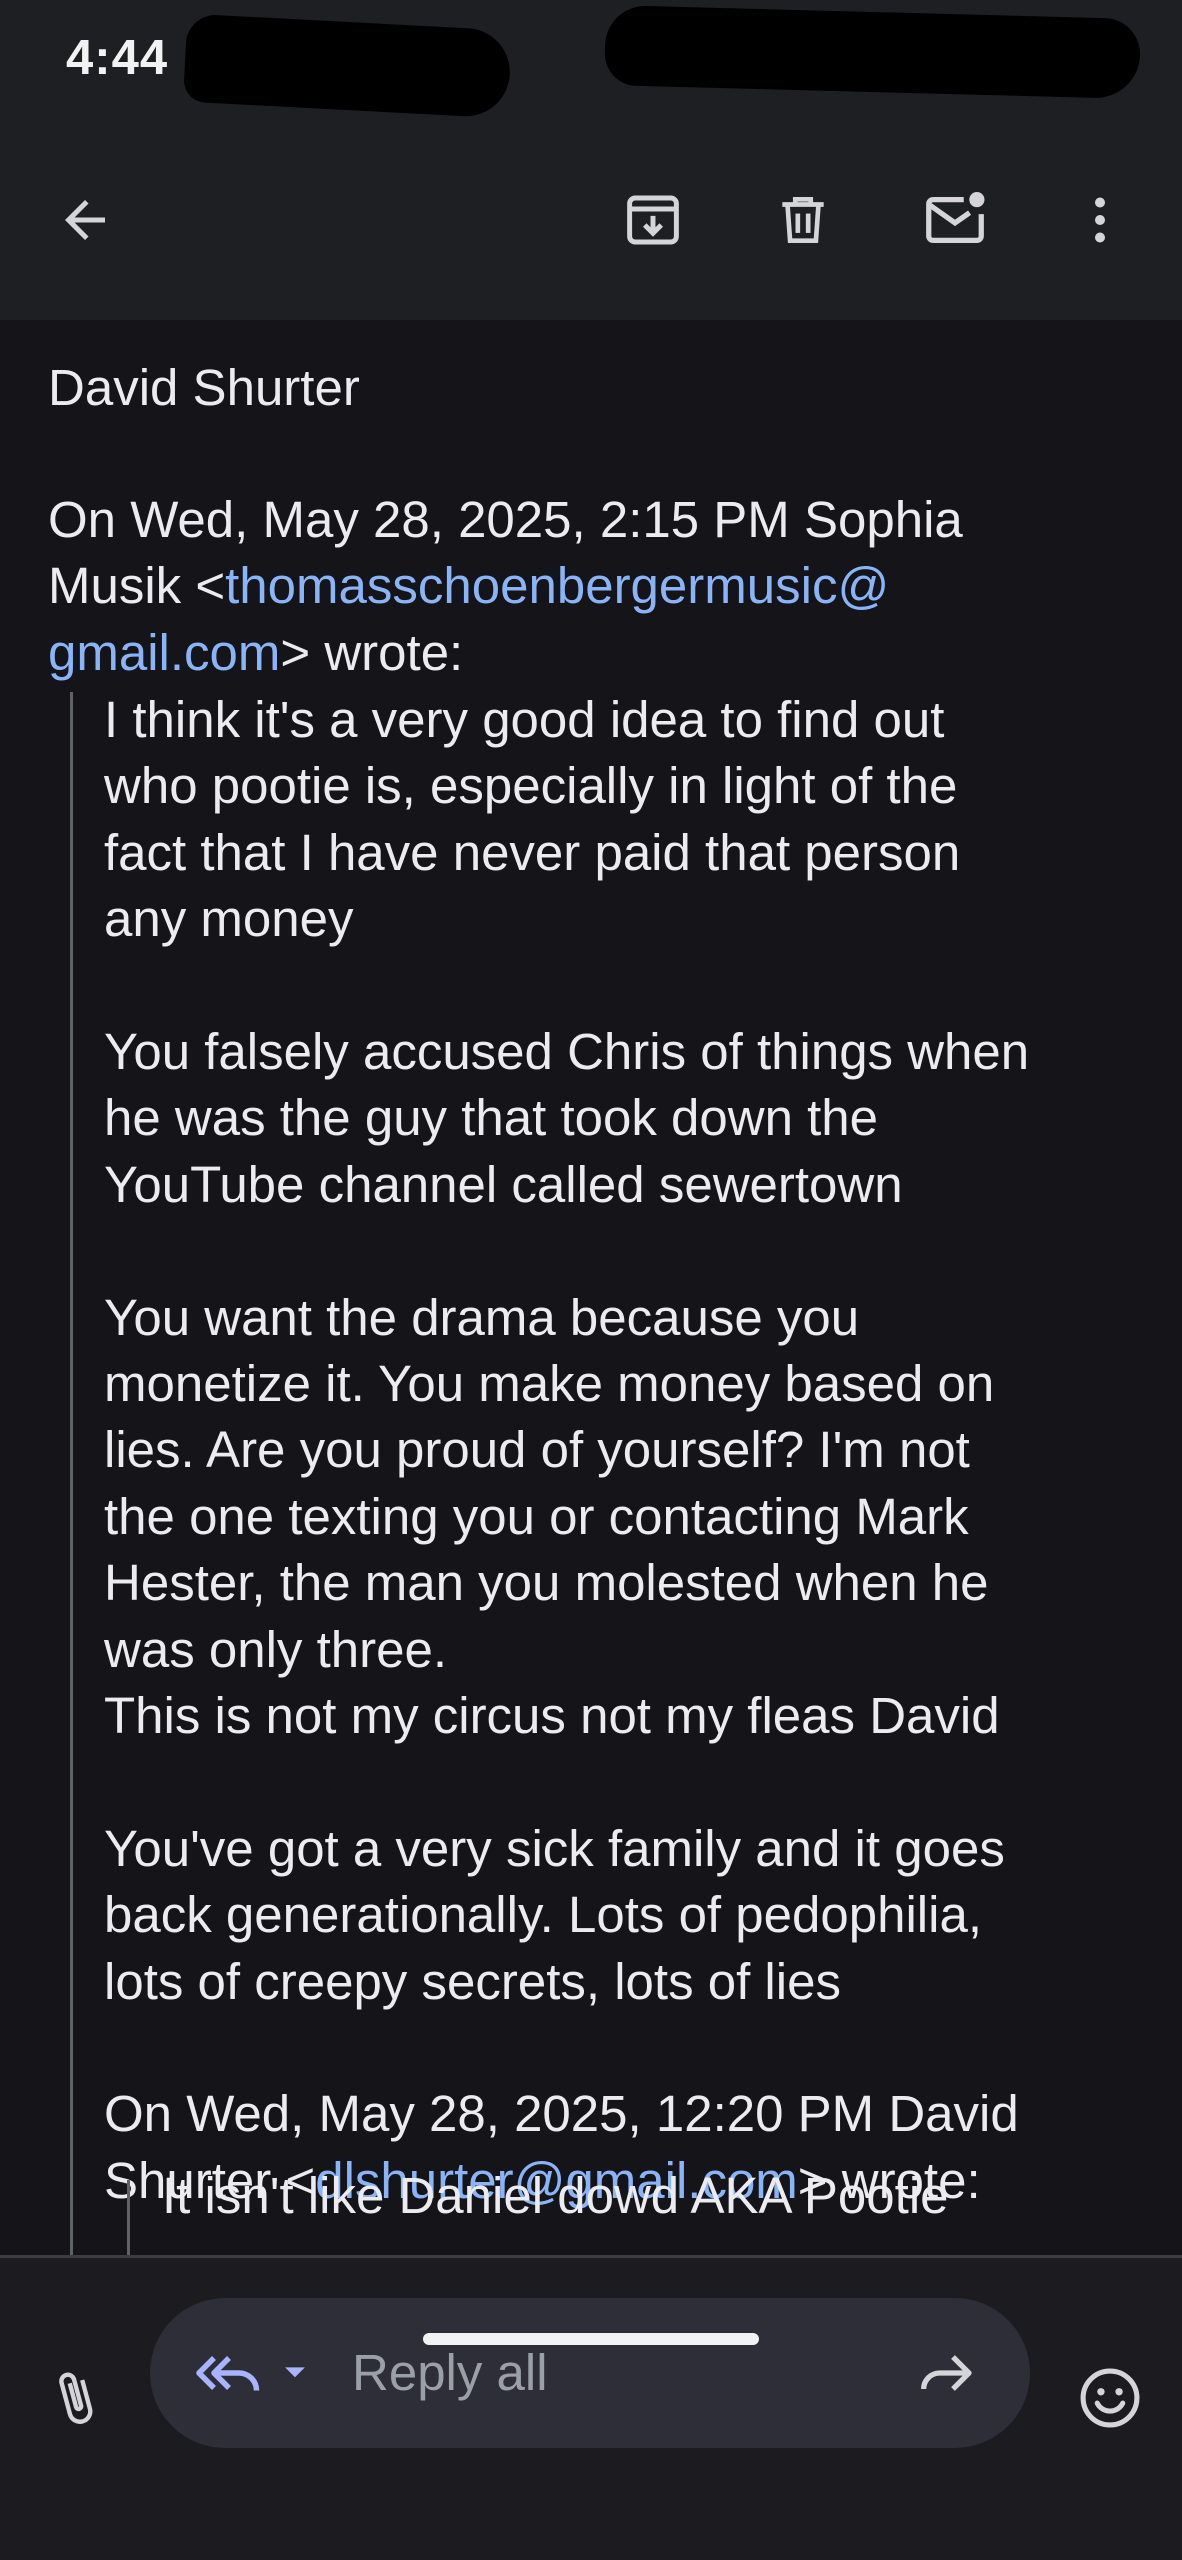  I want to click on nested-quote-divider, so click(128, 2217).